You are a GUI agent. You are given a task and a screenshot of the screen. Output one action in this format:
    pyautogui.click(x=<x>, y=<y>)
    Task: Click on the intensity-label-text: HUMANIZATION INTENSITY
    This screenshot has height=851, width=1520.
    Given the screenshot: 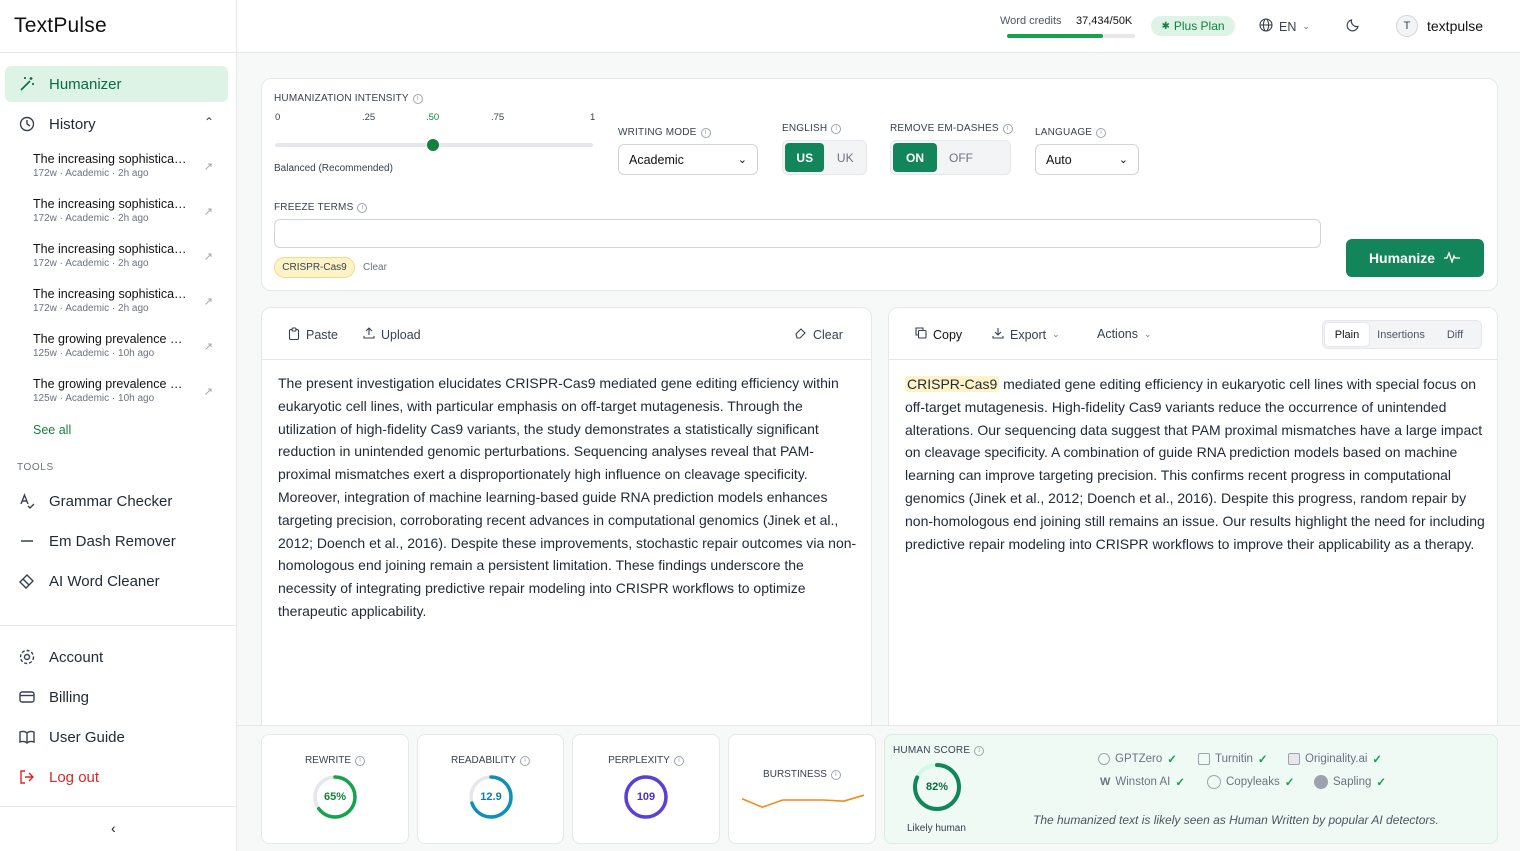 What is the action you would take?
    pyautogui.click(x=341, y=98)
    